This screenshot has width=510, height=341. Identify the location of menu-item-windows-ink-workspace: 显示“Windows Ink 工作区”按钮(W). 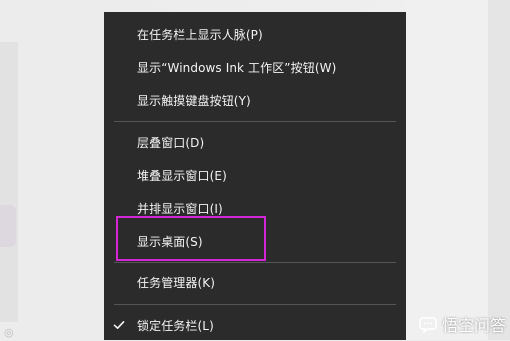
(255, 68).